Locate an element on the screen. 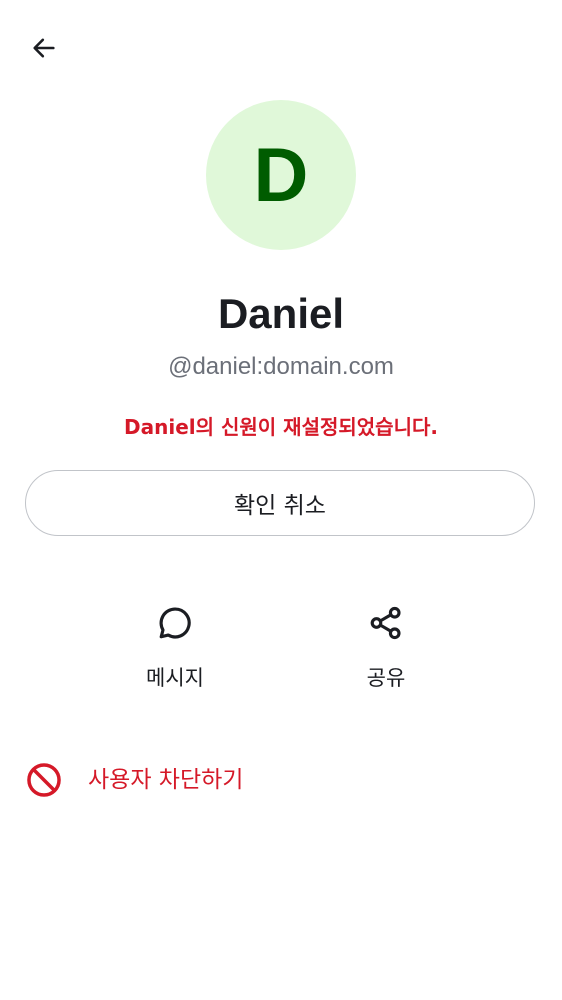  identity-reset-warning: Daniel의 신원이 재설정되었습니다. is located at coordinates (281, 427).